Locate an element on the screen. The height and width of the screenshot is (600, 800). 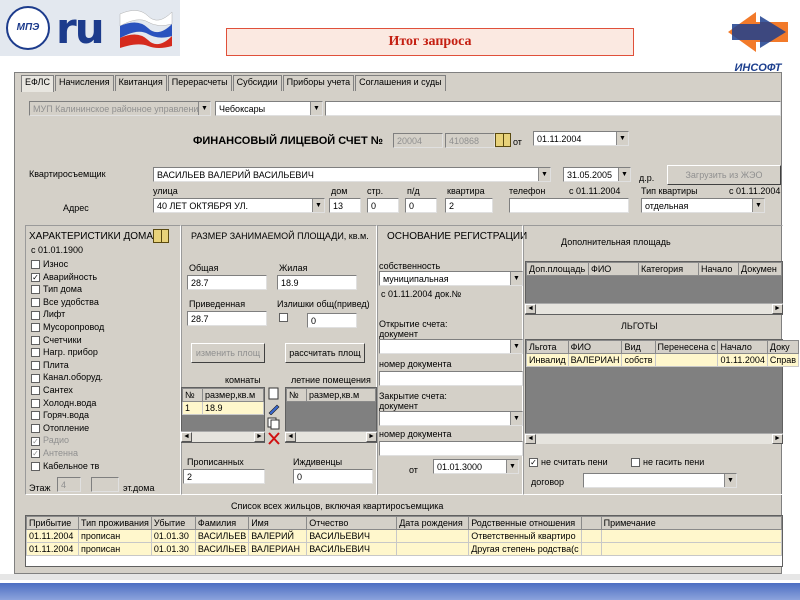
benefit-col-transferred: Перенесена с is located at coordinates (686, 347).